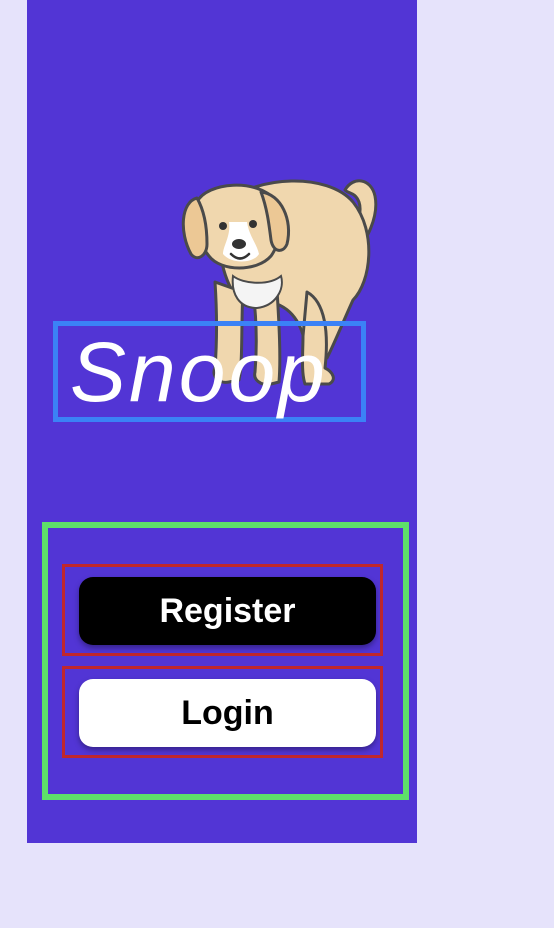 Image resolution: width=554 pixels, height=928 pixels. Describe the element at coordinates (227, 611) in the screenshot. I see `register-button: Register` at that location.